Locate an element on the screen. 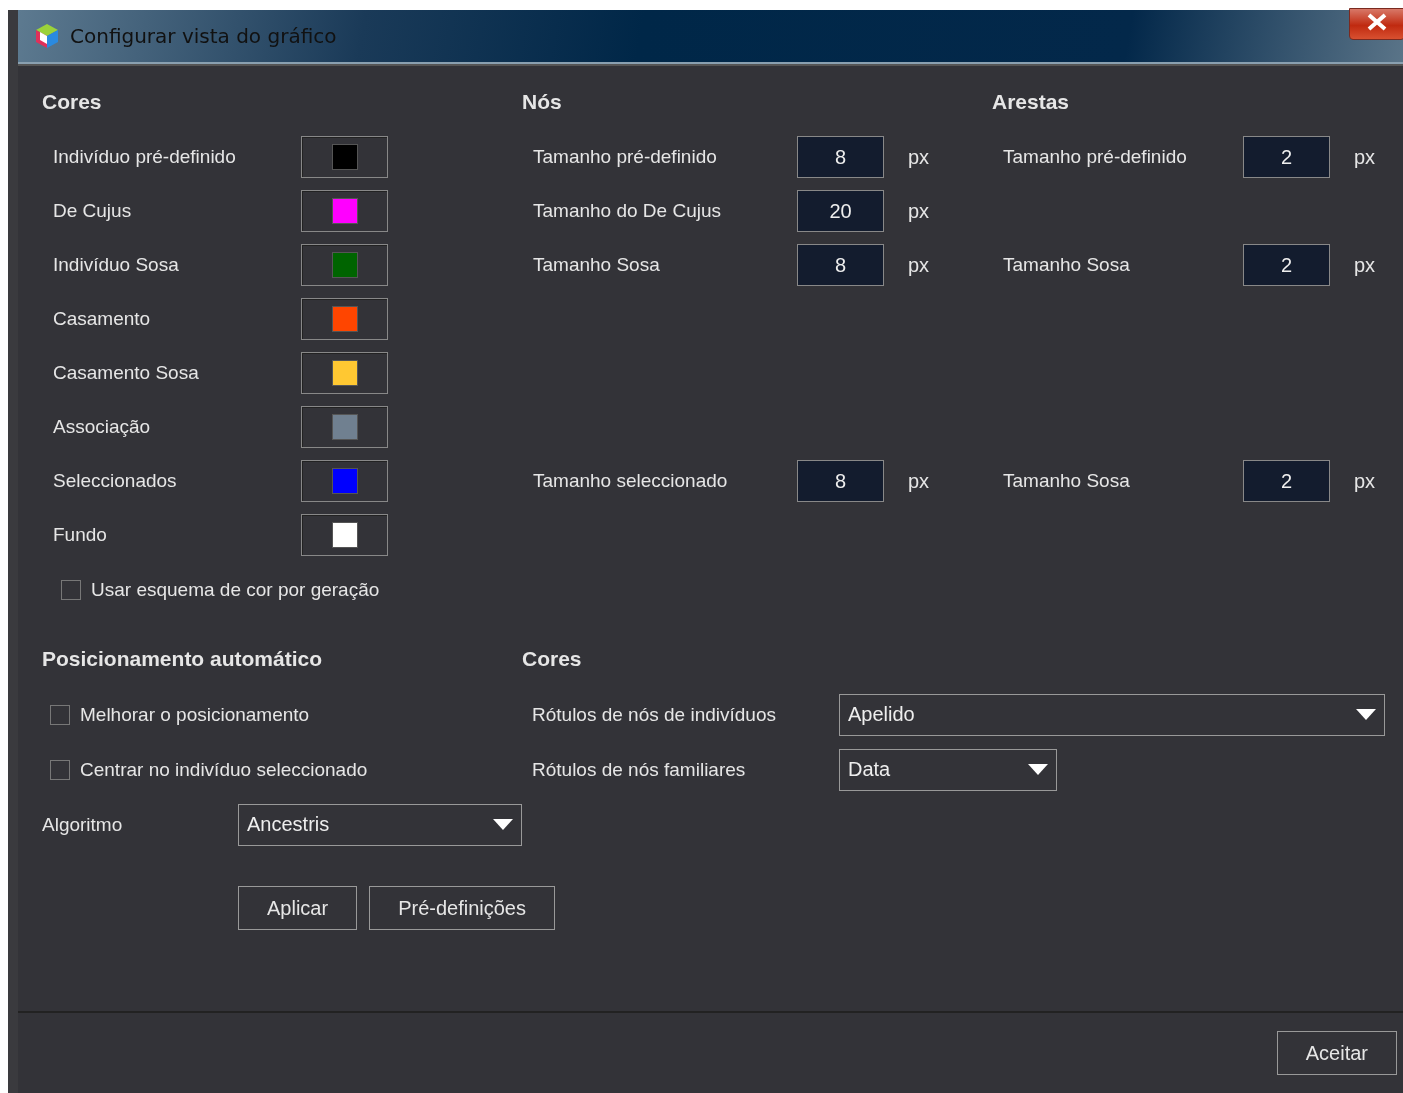  label-type-label: Rótulos de nós familiares is located at coordinates (639, 769).